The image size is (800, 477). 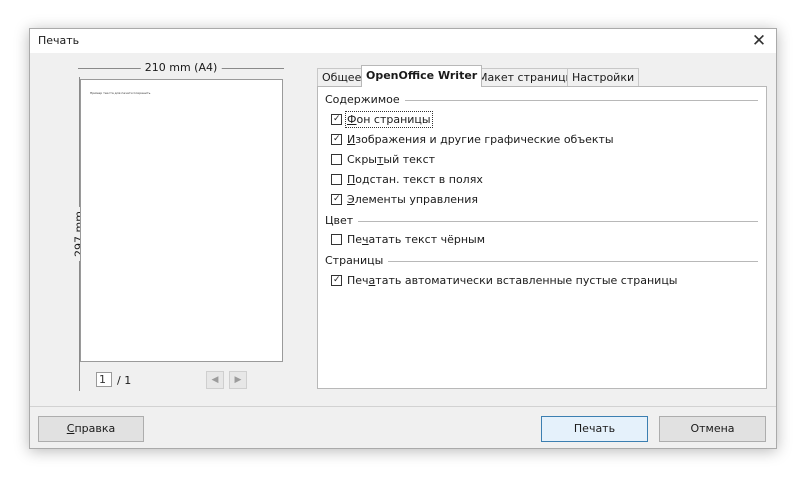 I want to click on section-color-title: Цвет, so click(x=342, y=220).